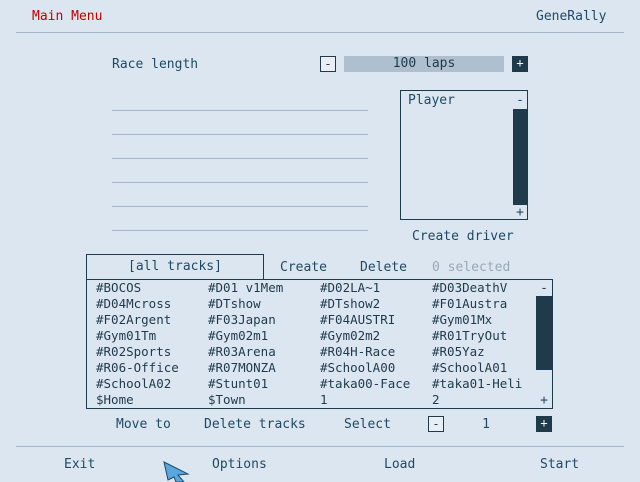 This screenshot has height=482, width=640. Describe the element at coordinates (431, 100) in the screenshot. I see `player-panel-title: Player` at that location.